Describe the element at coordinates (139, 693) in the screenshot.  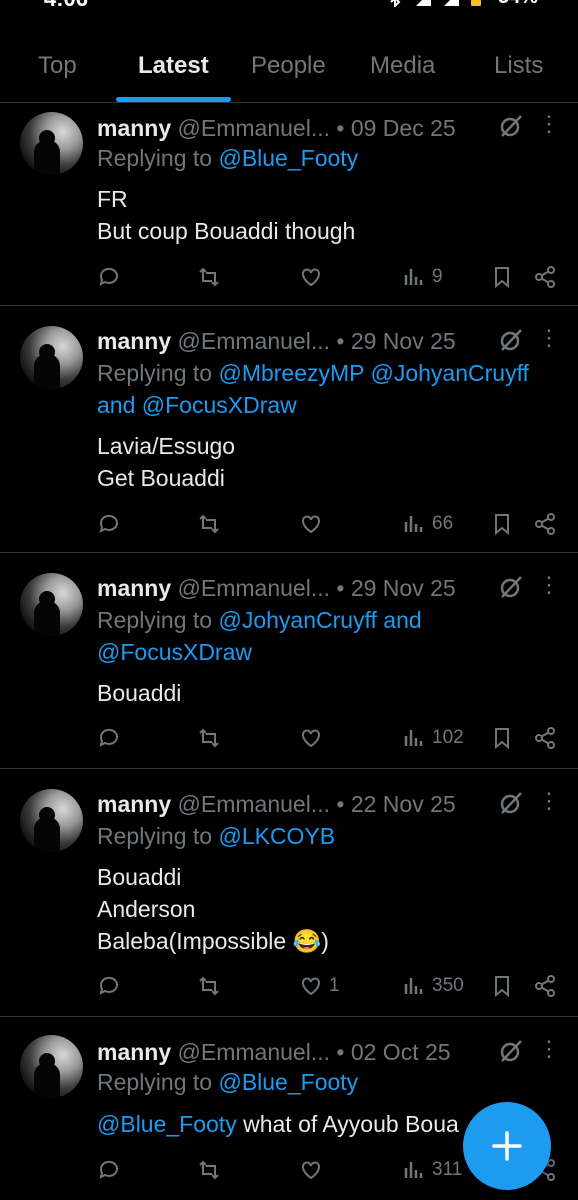
I see `tweet-text: Bouaddi` at that location.